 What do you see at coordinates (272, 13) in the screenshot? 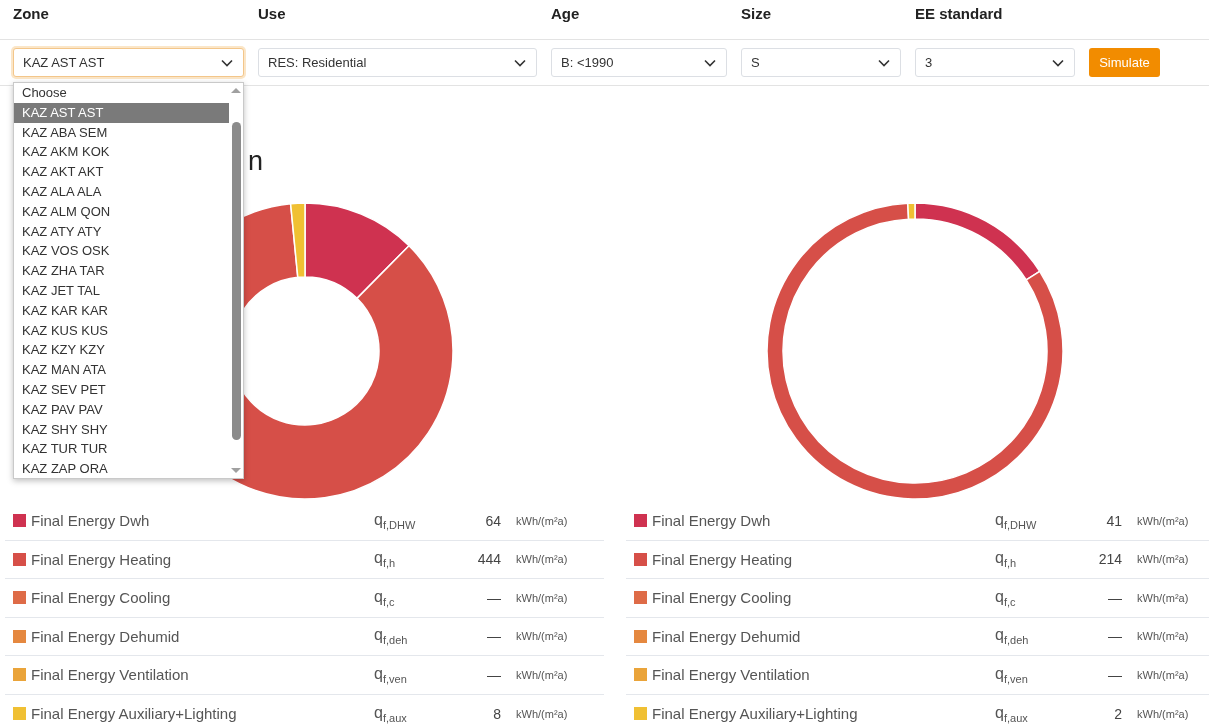
I see `field-label: Use` at bounding box center [272, 13].